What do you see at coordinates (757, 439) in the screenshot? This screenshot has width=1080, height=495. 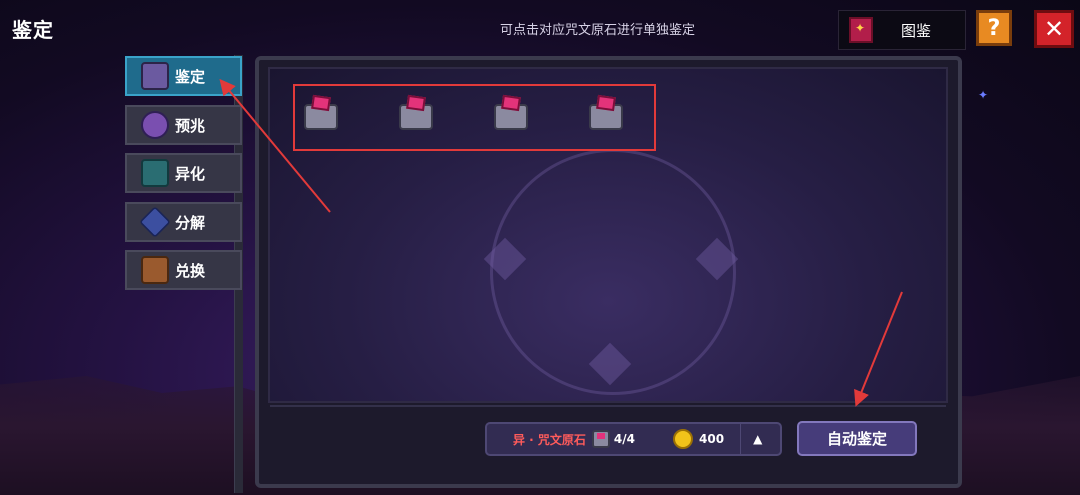 I see `expand-up-icon: ▲` at bounding box center [757, 439].